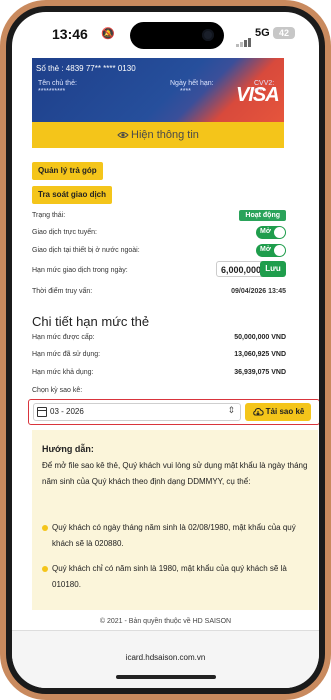 This screenshot has height=700, width=331. What do you see at coordinates (57, 390) in the screenshot?
I see `statement-period-label: Chọn kỳ sao kê:` at bounding box center [57, 390].